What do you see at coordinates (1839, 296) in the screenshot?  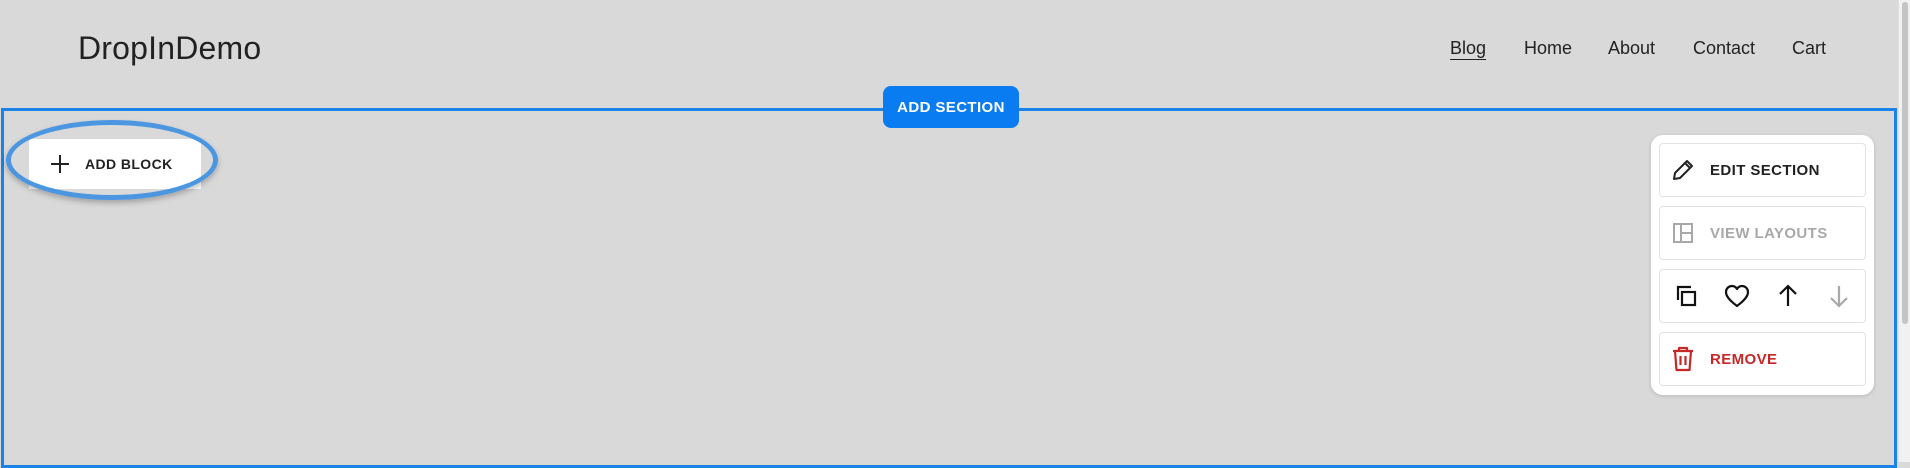 I see `arrow-down-icon` at bounding box center [1839, 296].